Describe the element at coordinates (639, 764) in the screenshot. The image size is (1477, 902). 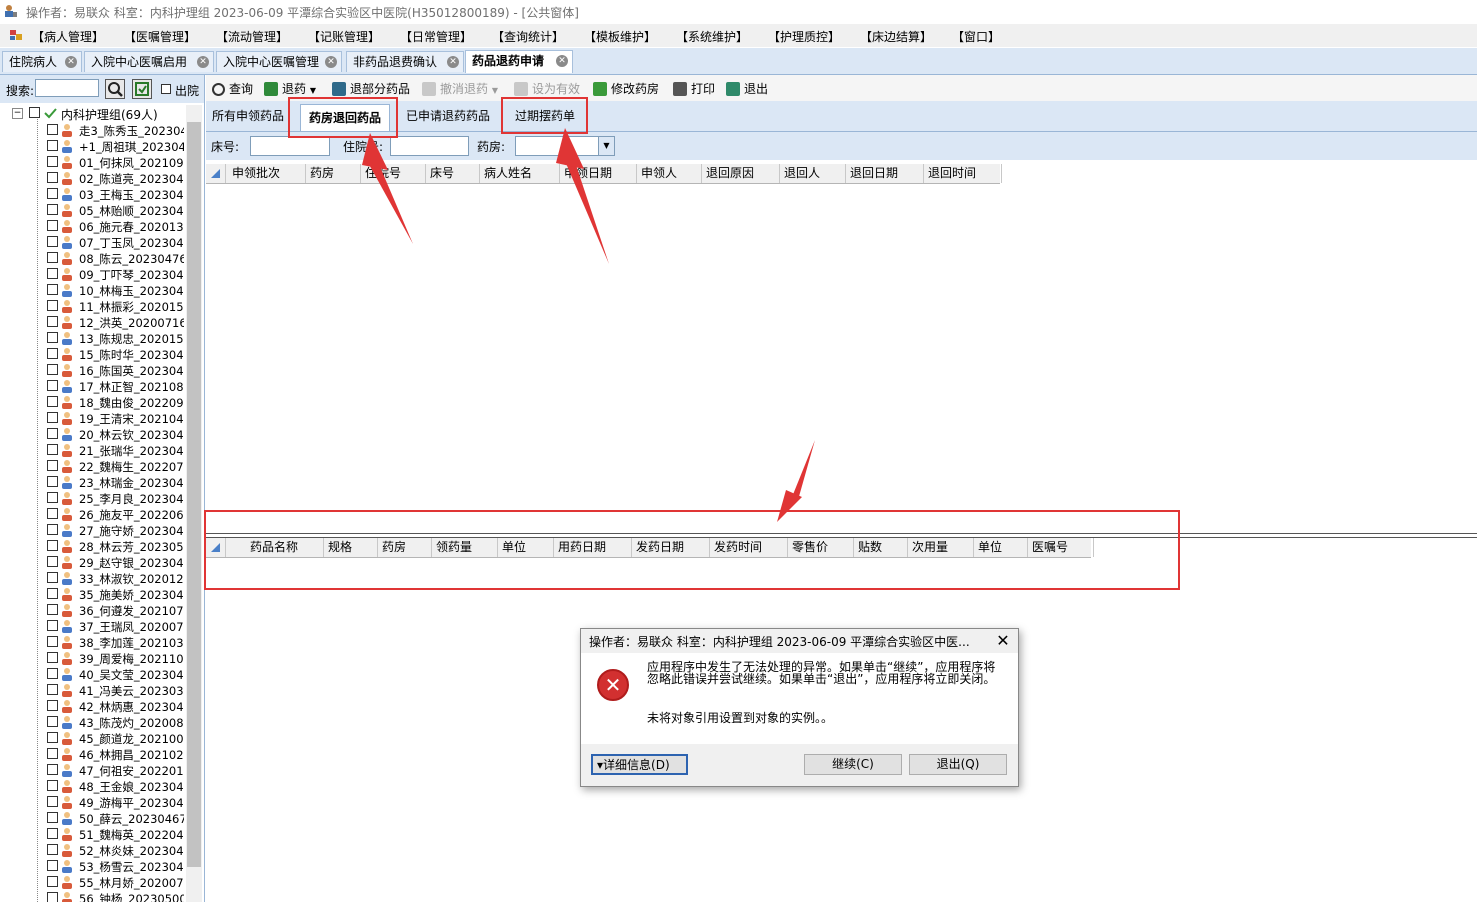
I see `details-button: ▾详细信息(D)` at that location.